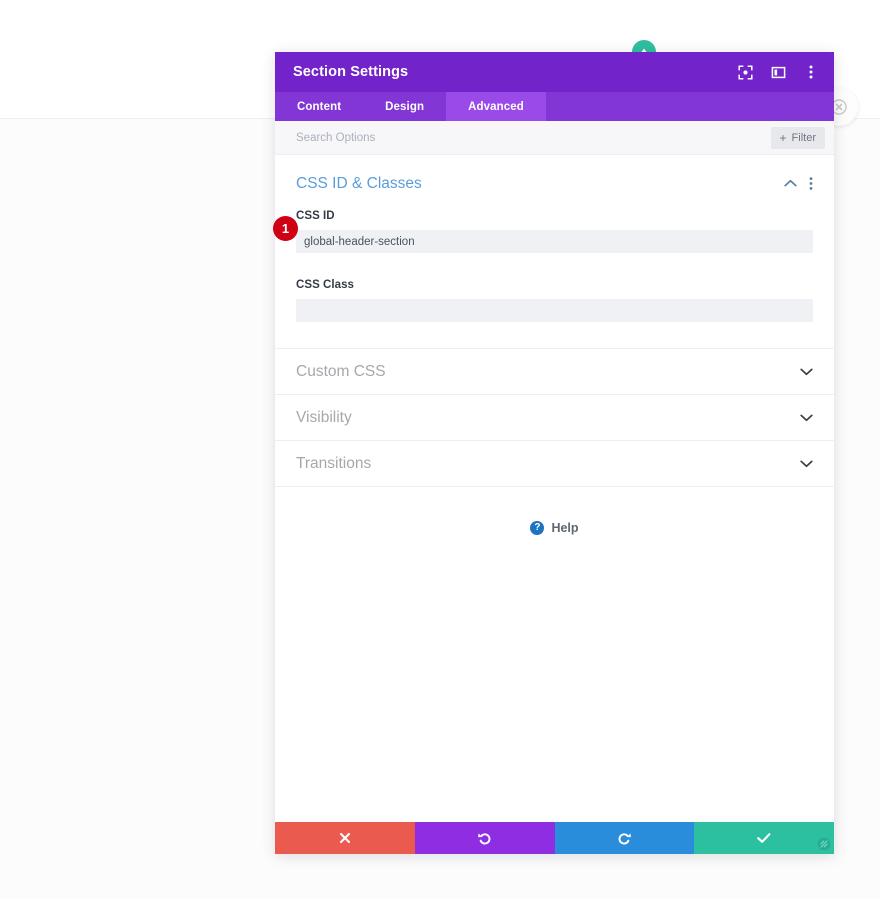  I want to click on help-icon: ?, so click(537, 528).